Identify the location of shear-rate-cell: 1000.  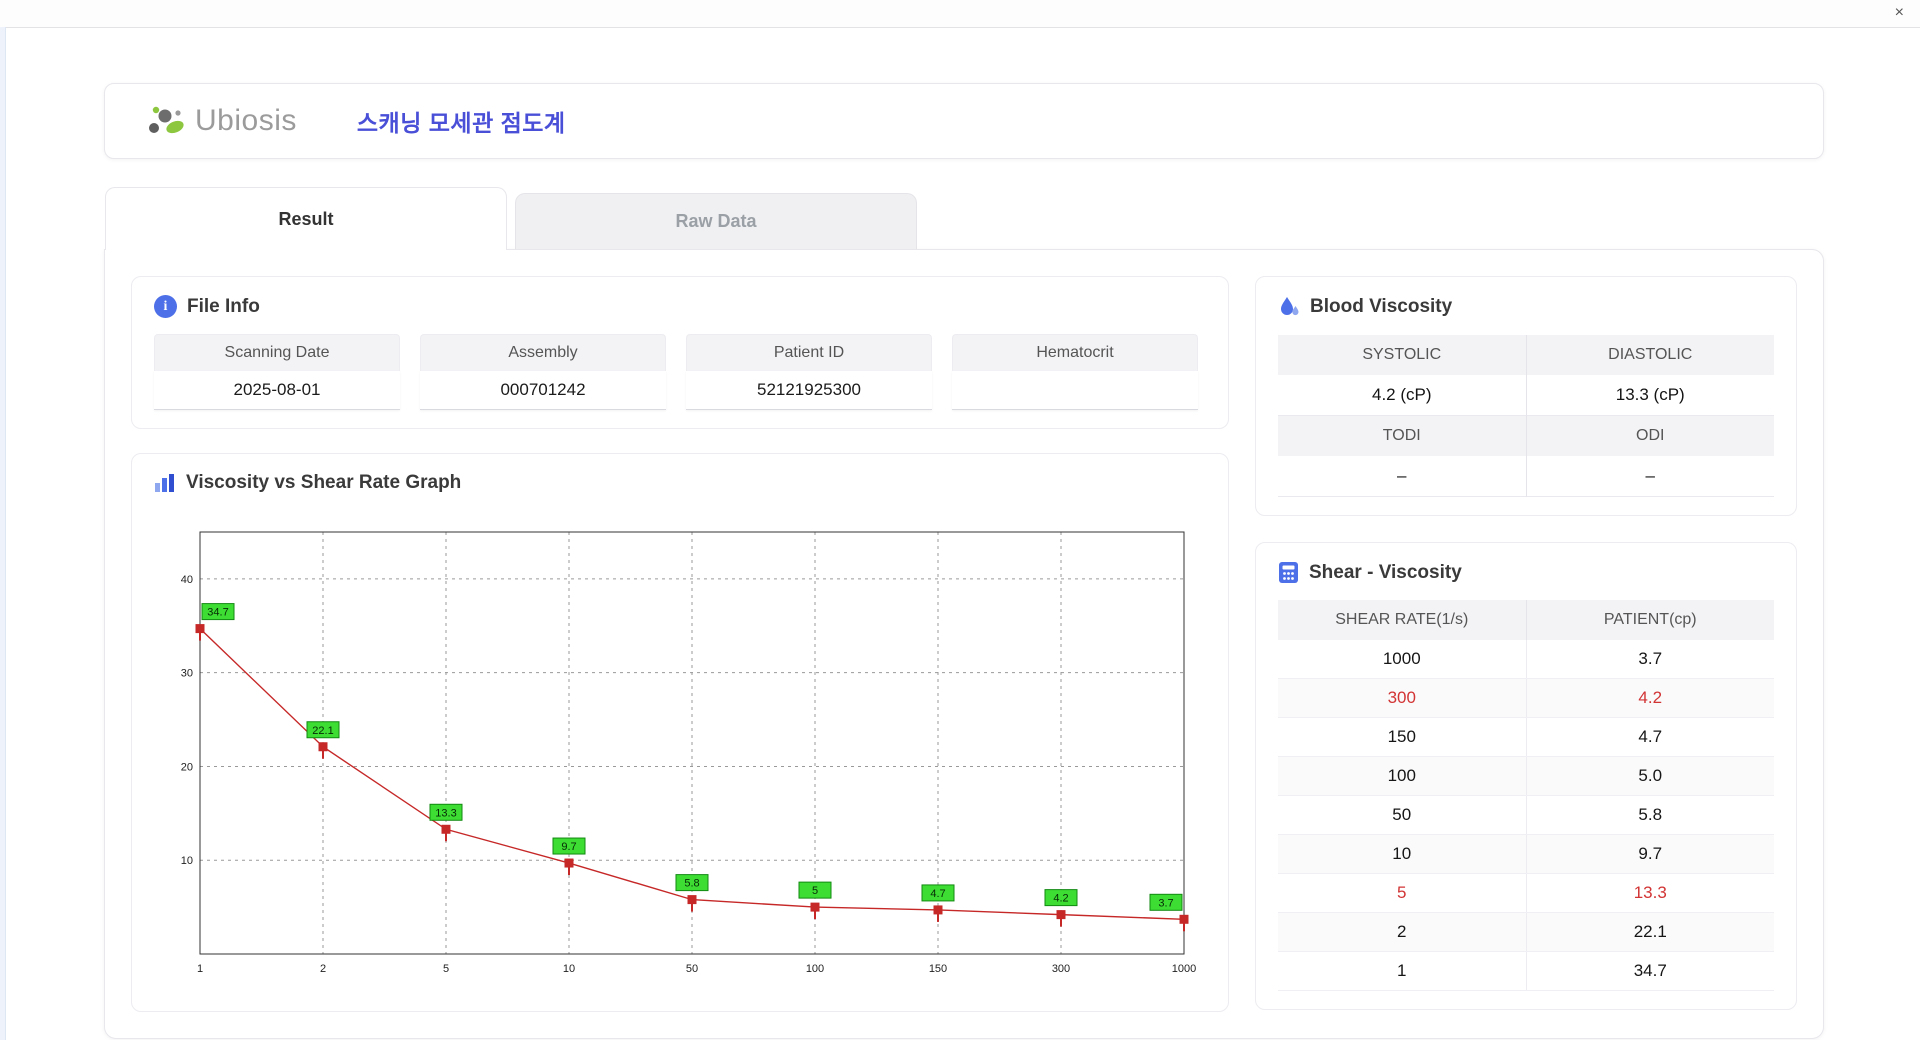
(1401, 658).